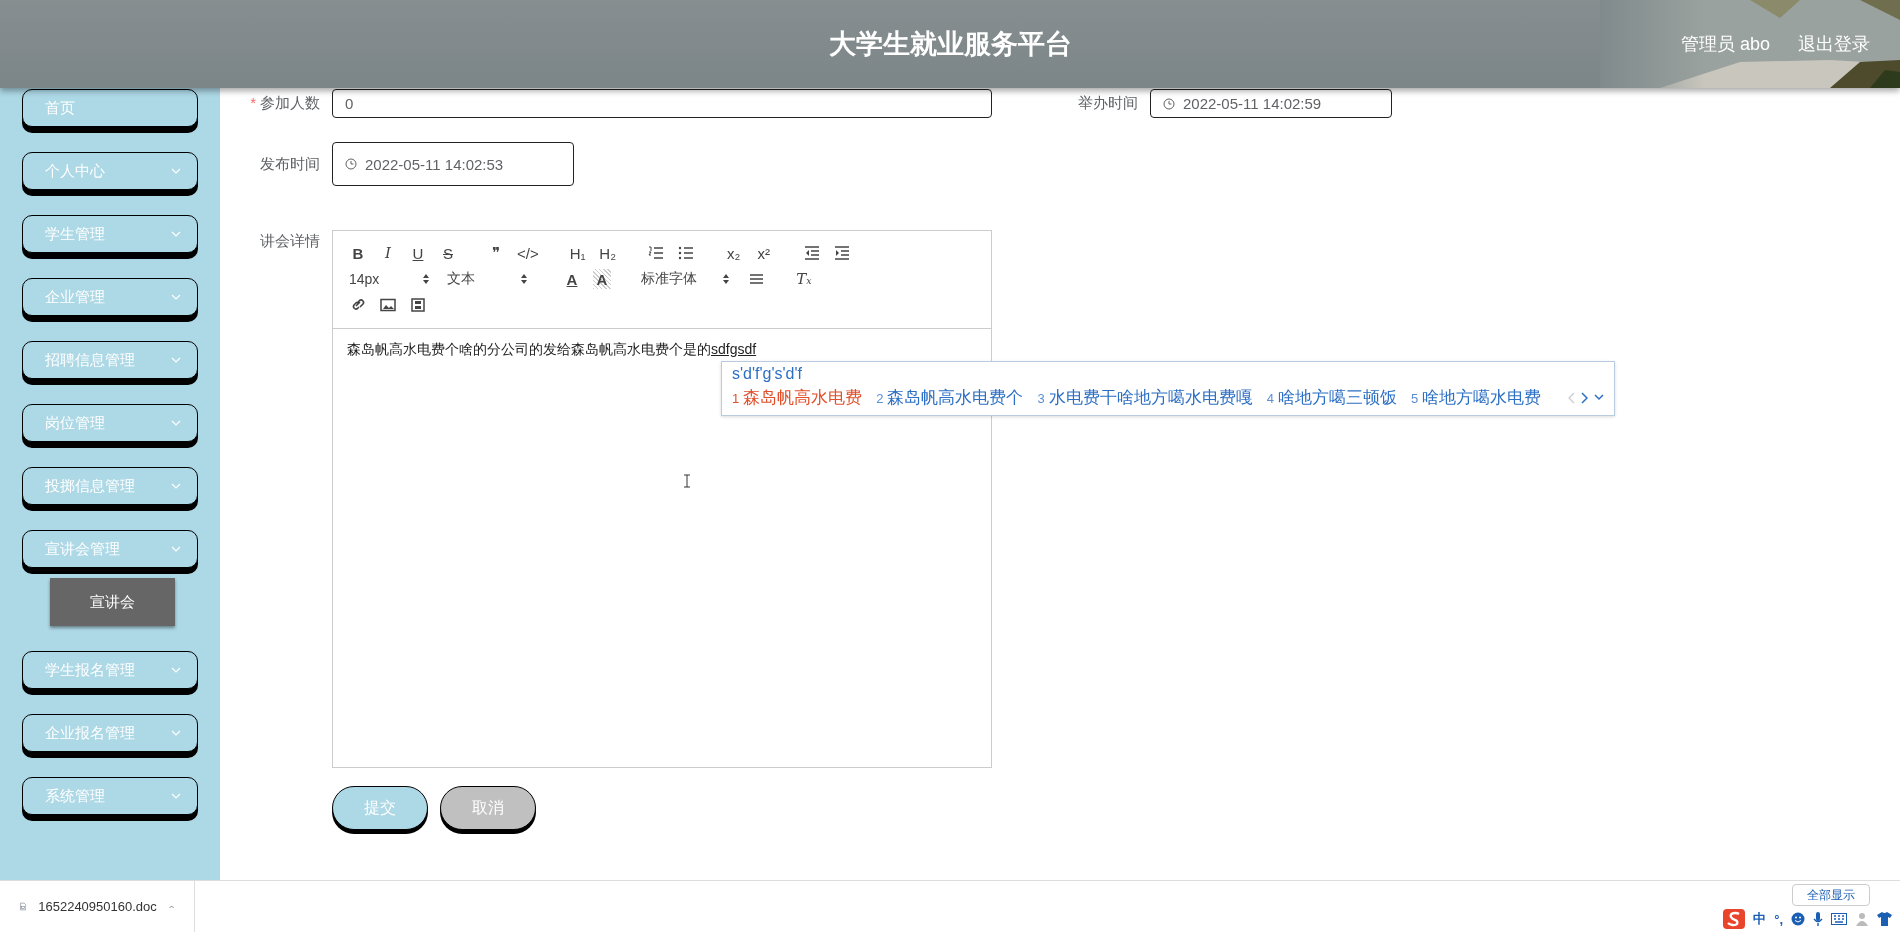 This screenshot has width=1900, height=932. What do you see at coordinates (487, 279) in the screenshot?
I see `dropdown: 文本` at bounding box center [487, 279].